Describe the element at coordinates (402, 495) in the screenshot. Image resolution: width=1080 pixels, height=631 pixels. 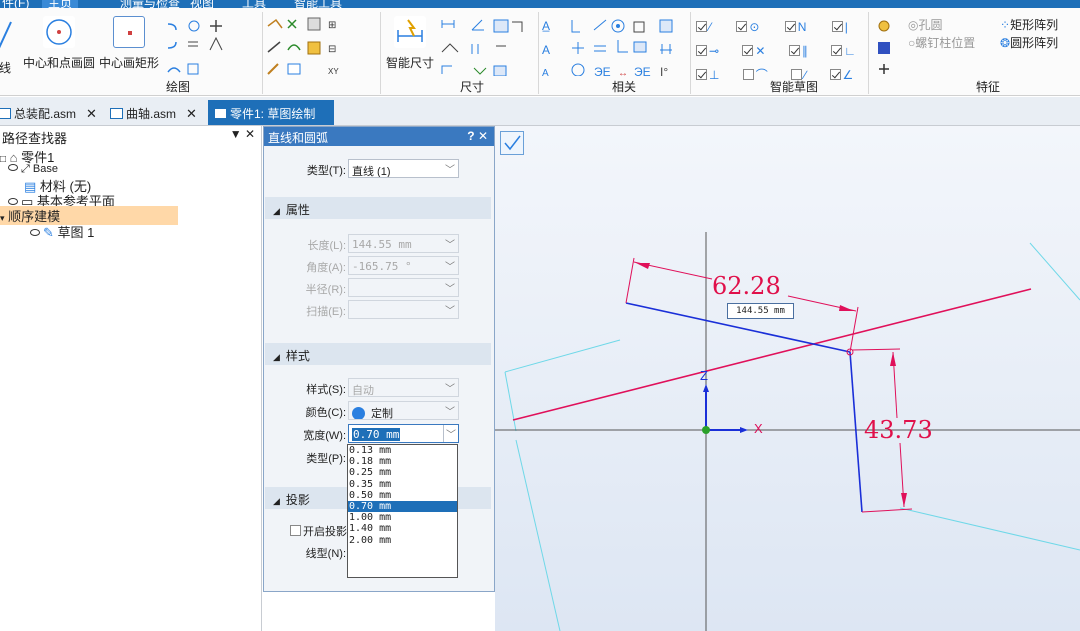
I see `width-option: 0.50 mm` at that location.